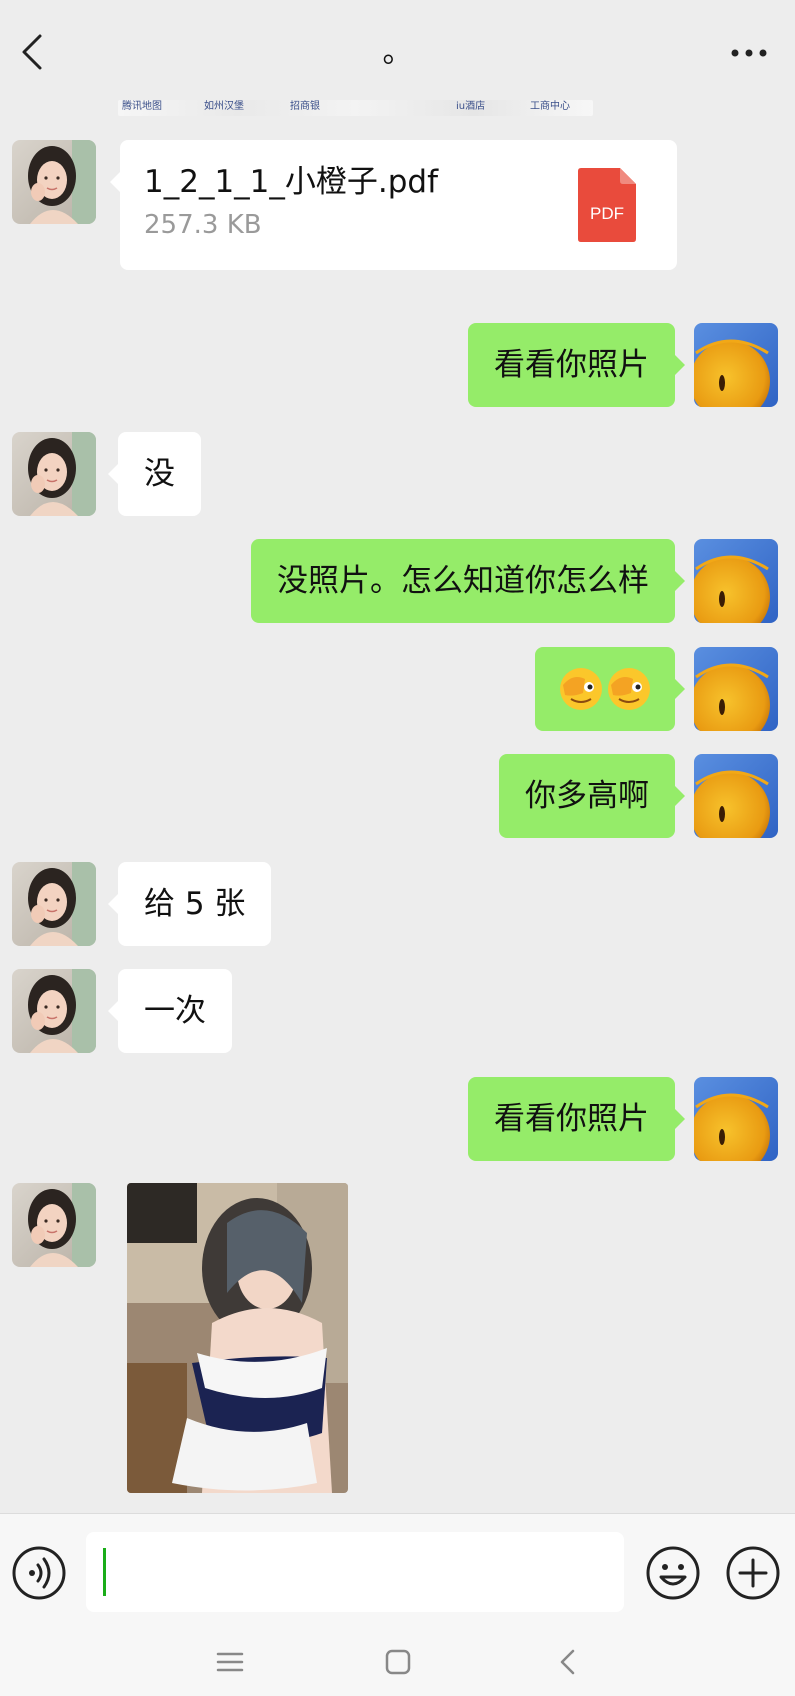  I want to click on nav-home-button, so click(398, 1662).